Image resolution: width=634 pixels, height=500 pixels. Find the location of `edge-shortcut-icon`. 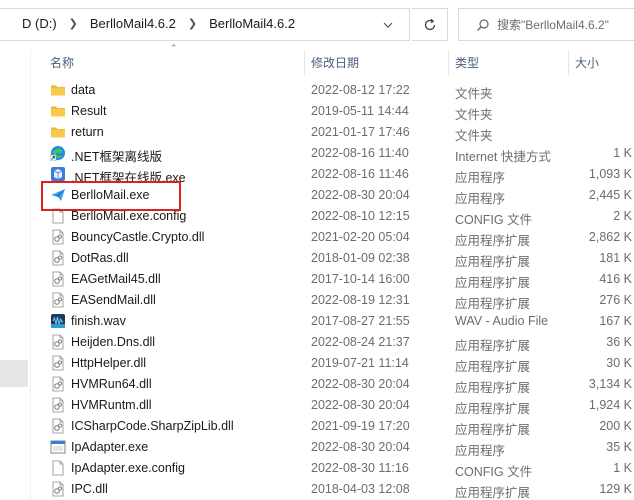

edge-shortcut-icon is located at coordinates (57, 153).